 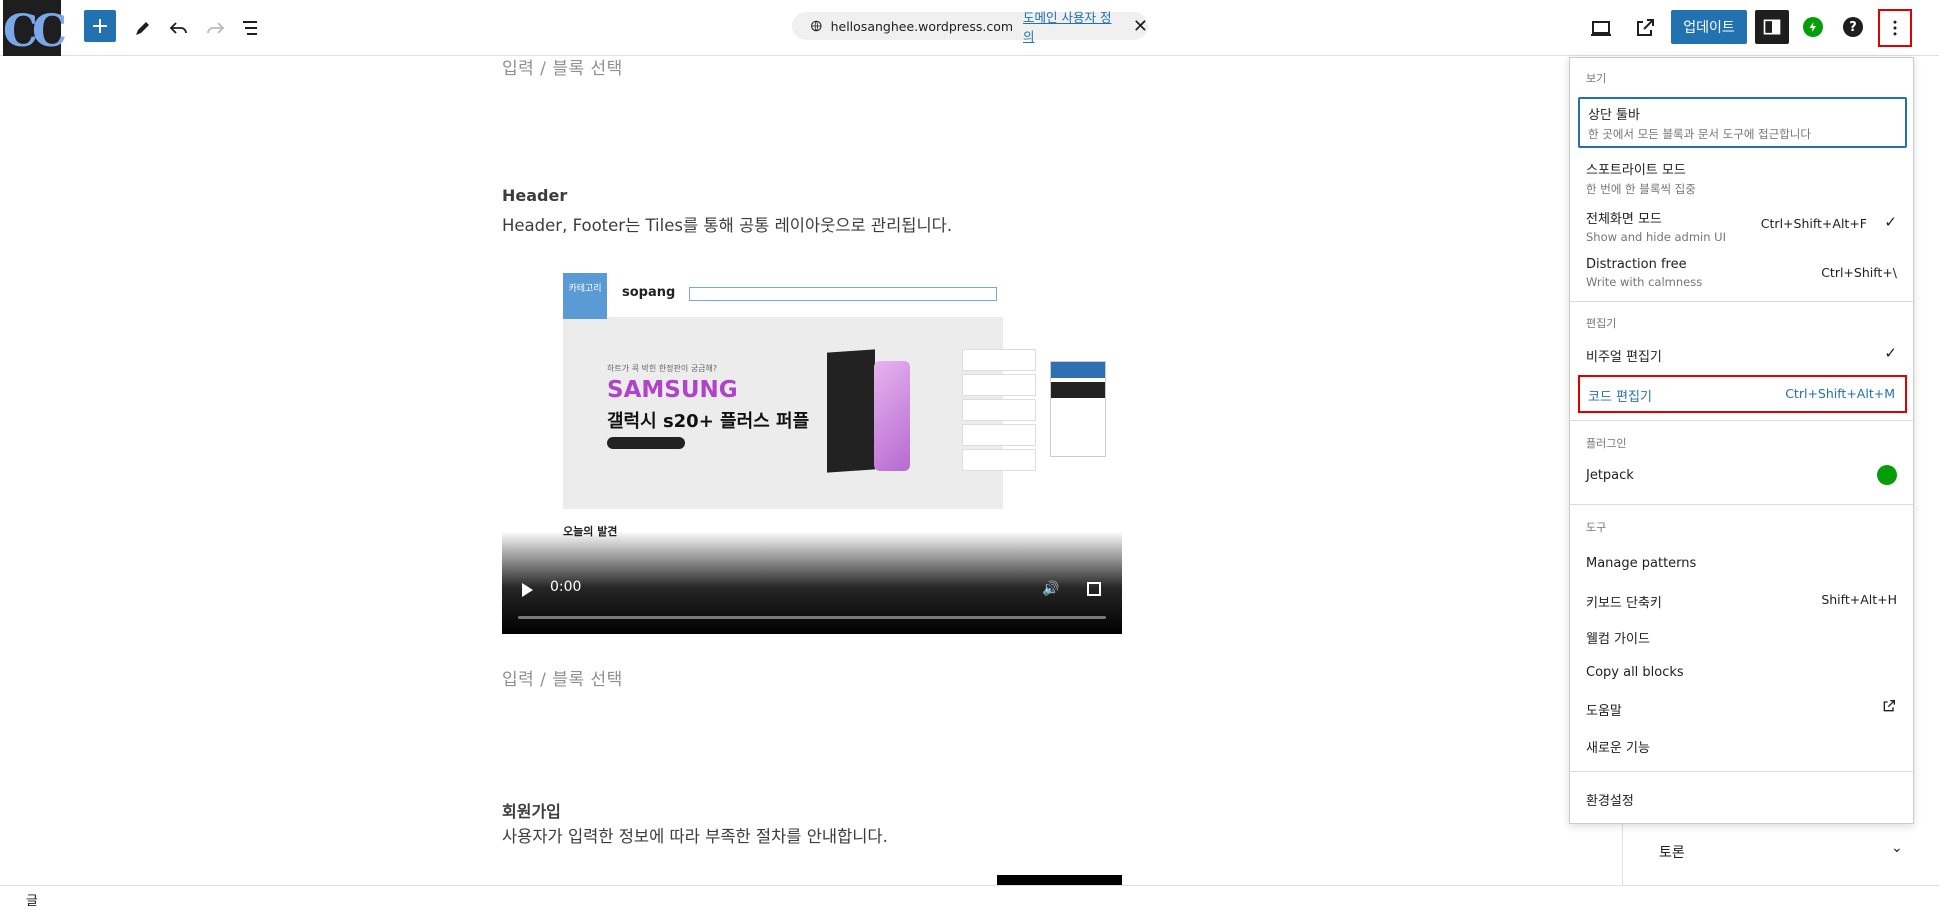 I want to click on undo-icon, so click(x=178, y=28).